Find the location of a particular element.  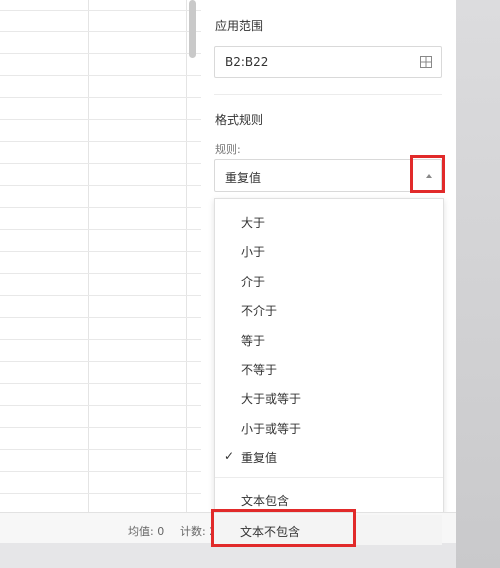

vertical-scrollbar is located at coordinates (192, 29).